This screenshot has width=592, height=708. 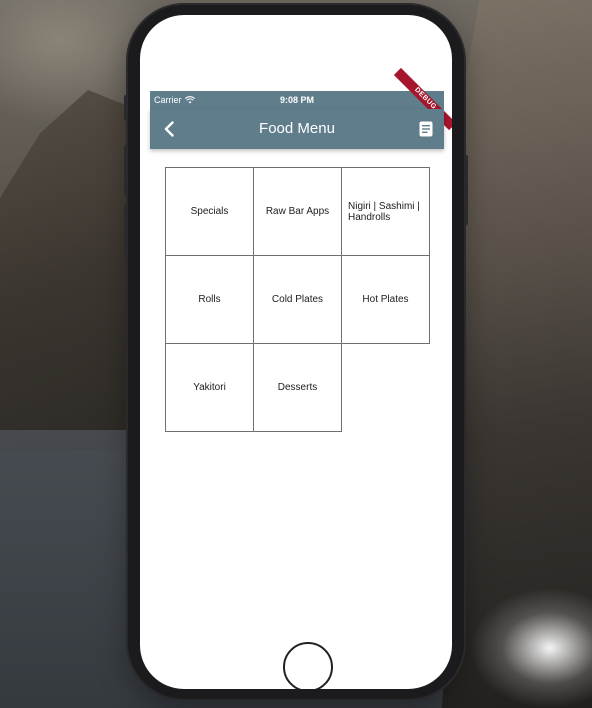 I want to click on menu-item-raw-bar-apps: Raw Bar Apps, so click(x=297, y=211).